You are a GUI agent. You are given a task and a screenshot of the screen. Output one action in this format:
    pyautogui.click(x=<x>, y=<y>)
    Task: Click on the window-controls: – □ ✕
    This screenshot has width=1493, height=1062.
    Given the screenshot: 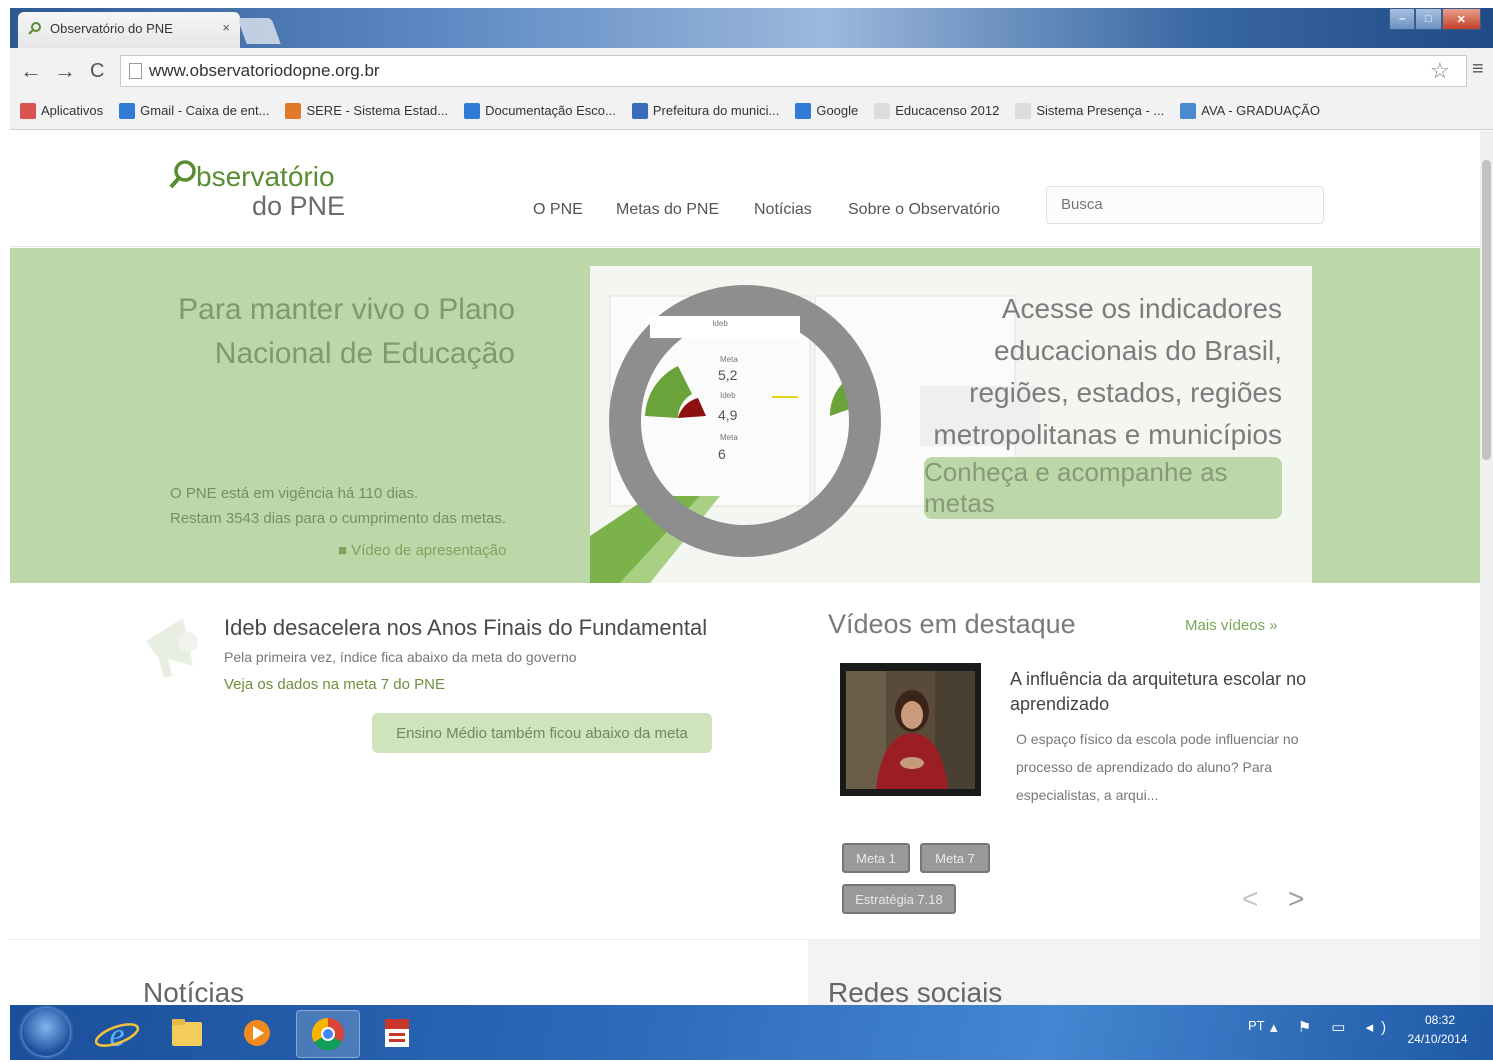 What is the action you would take?
    pyautogui.click(x=1435, y=19)
    